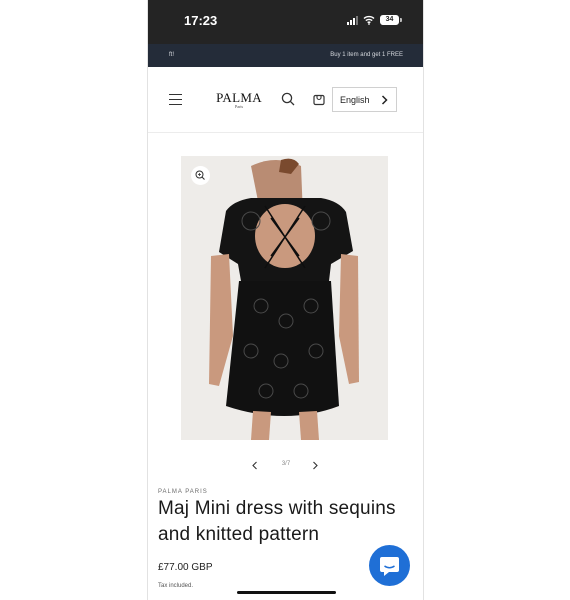  Describe the element at coordinates (352, 20) in the screenshot. I see `signal-icon` at that location.